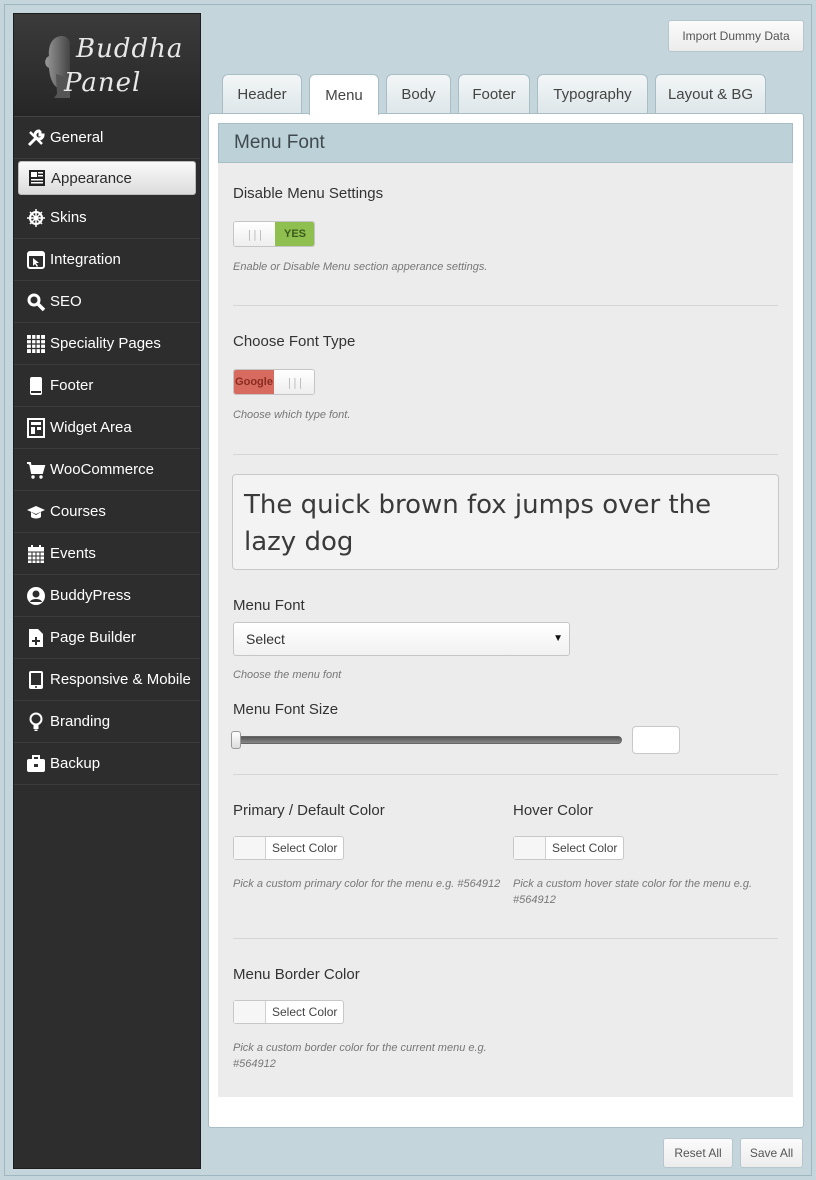 This screenshot has height=1180, width=816. What do you see at coordinates (494, 94) in the screenshot?
I see `tab-footer: Footer` at bounding box center [494, 94].